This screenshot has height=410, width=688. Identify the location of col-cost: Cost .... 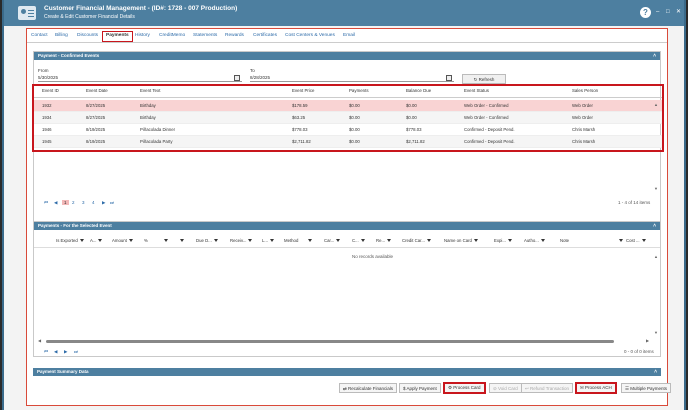
(636, 240).